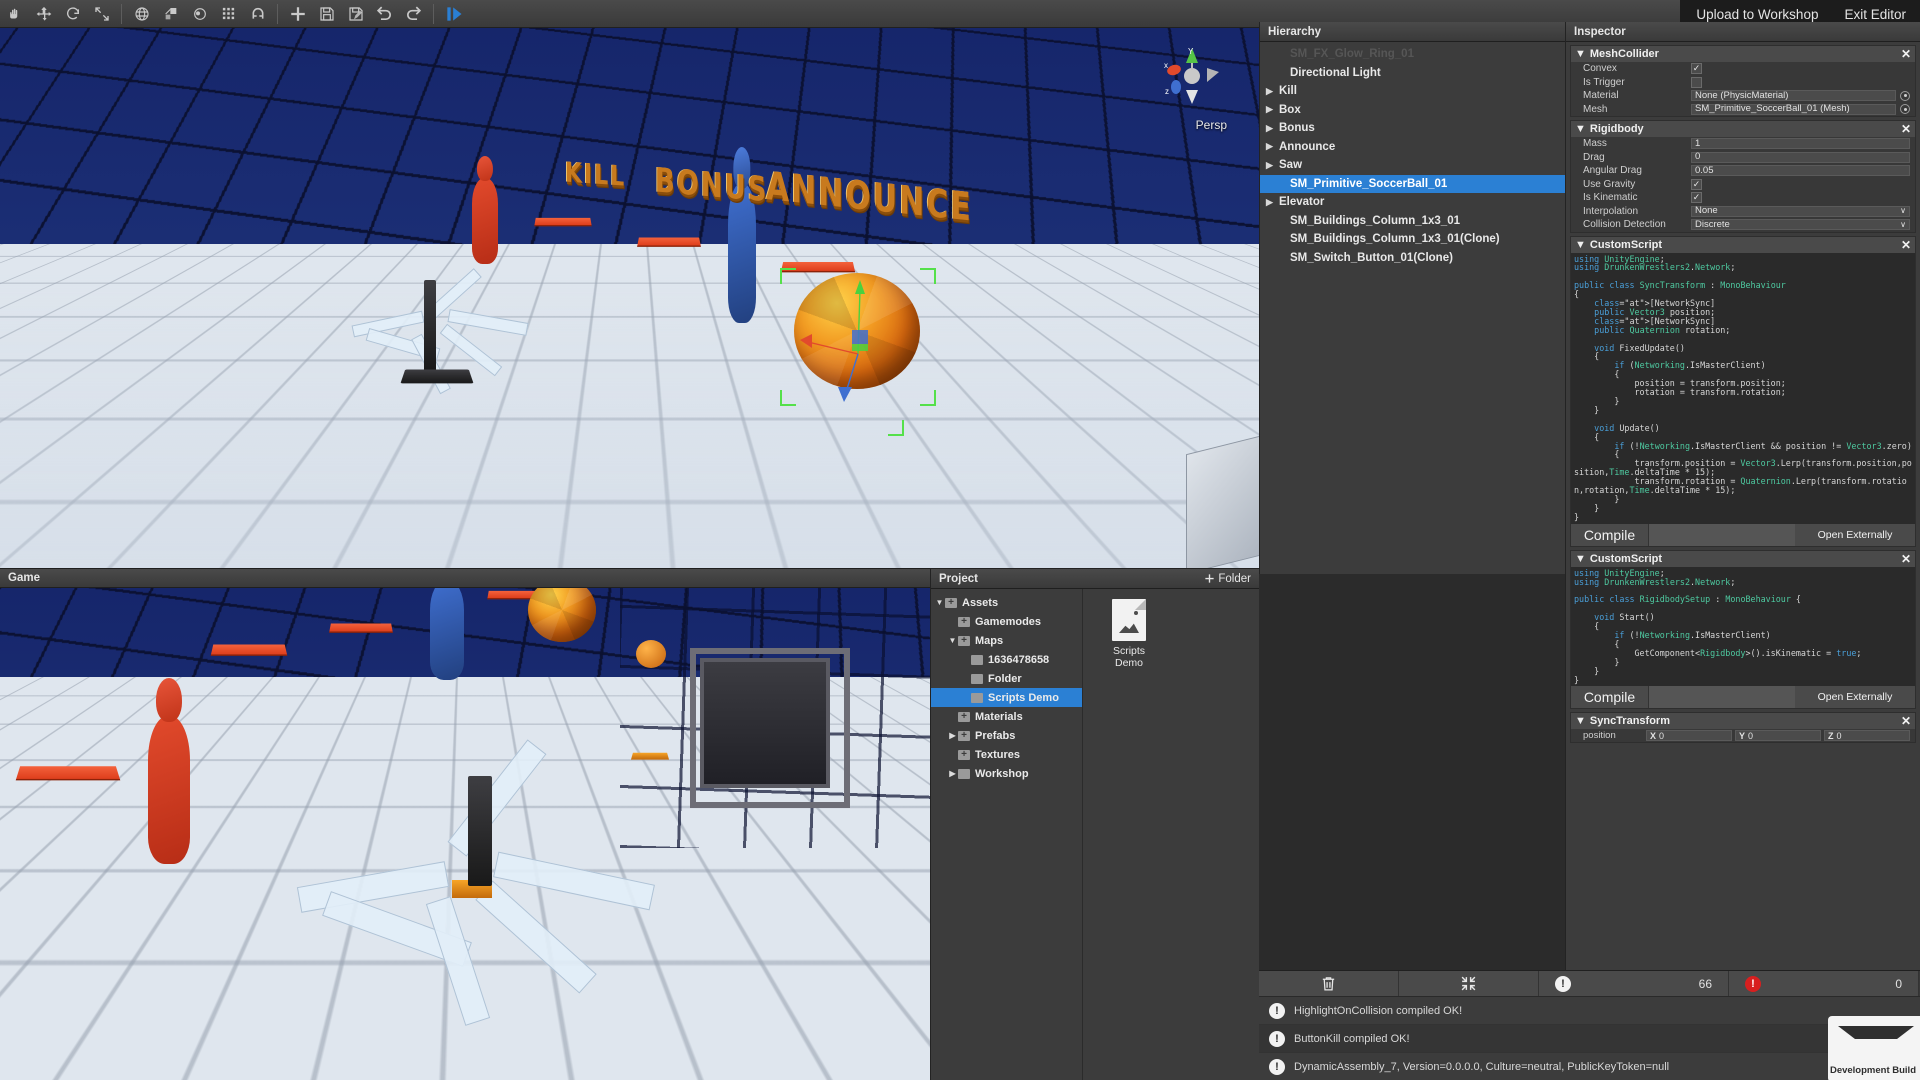  What do you see at coordinates (1412, 202) in the screenshot?
I see `hierarchy-item: ▶ Elevator` at bounding box center [1412, 202].